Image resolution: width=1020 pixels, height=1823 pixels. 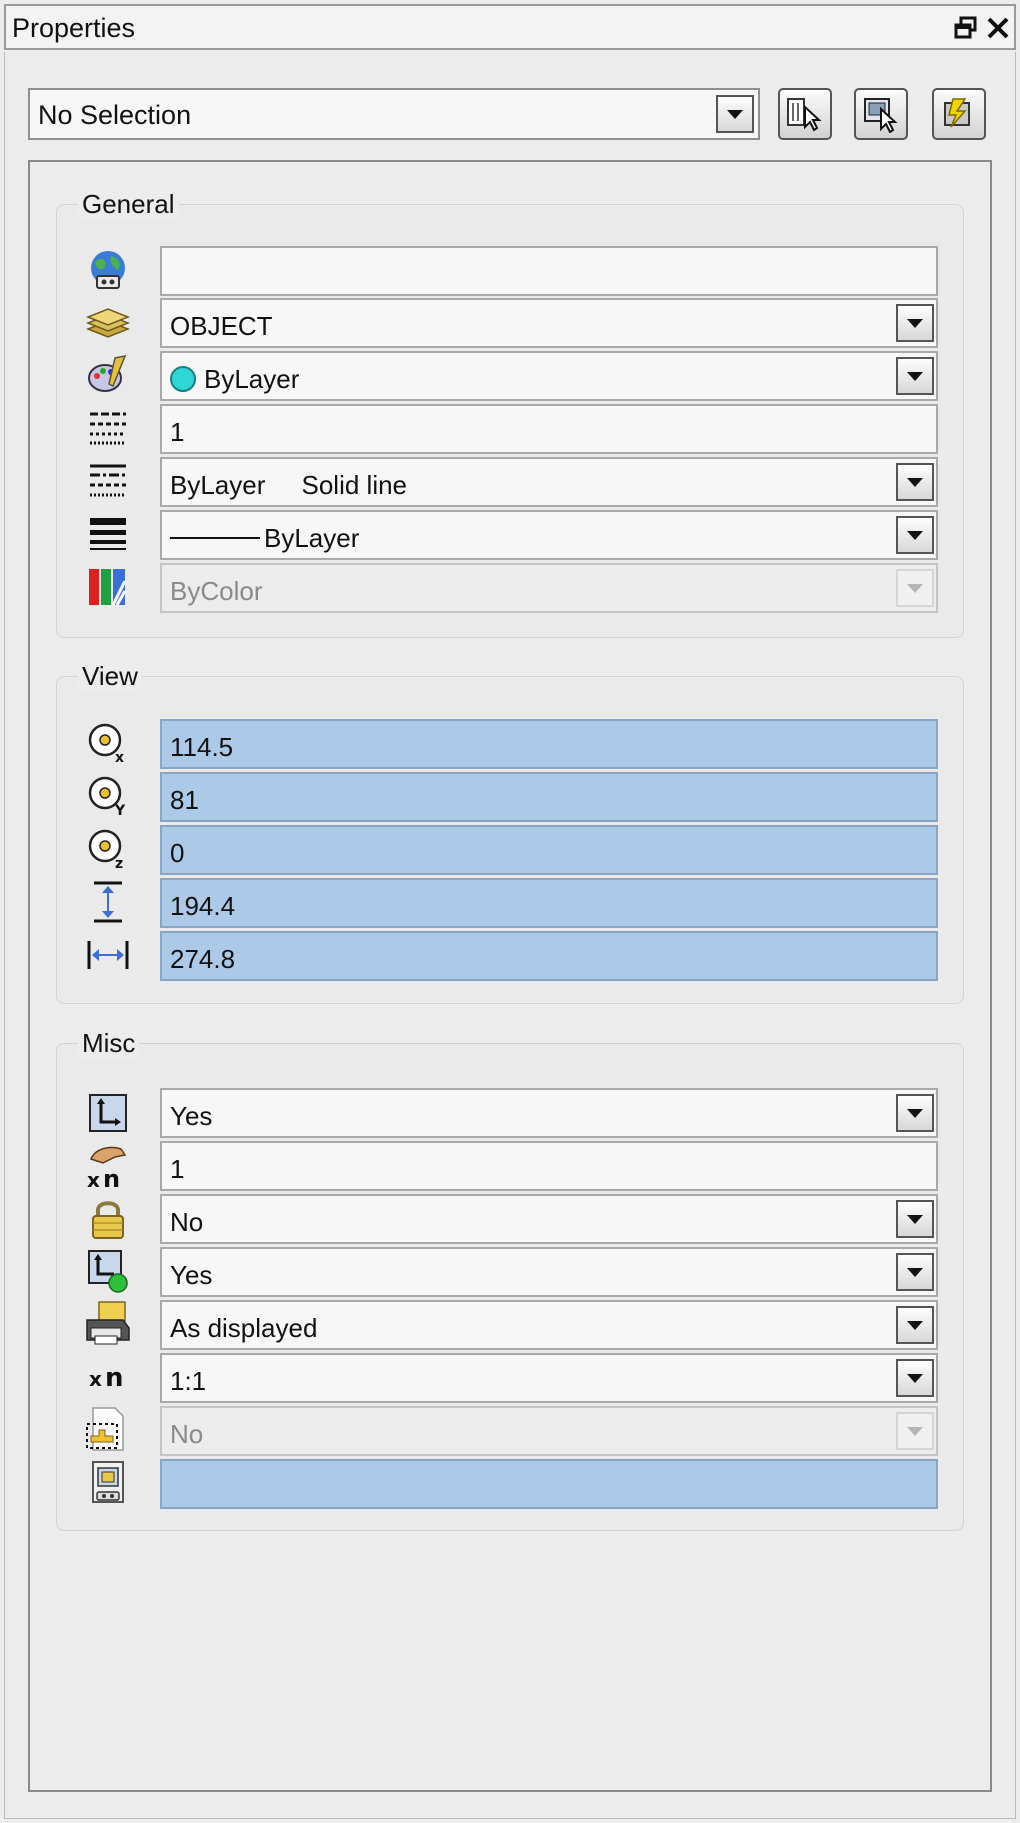 I want to click on selection-dropdown: No Selection, so click(x=394, y=114).